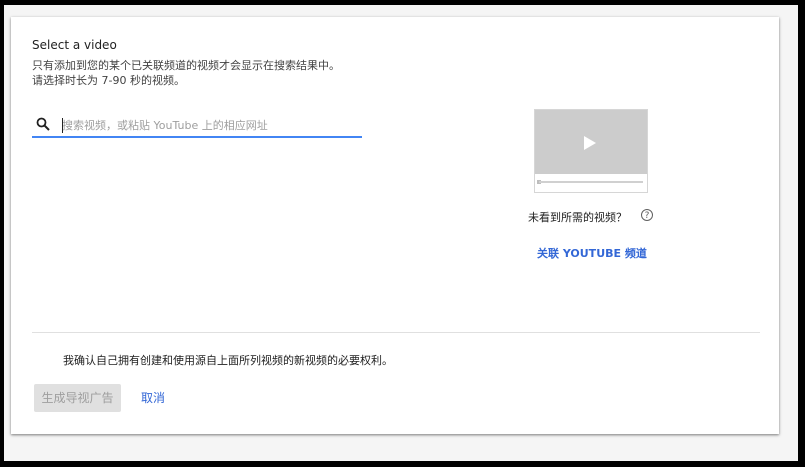 The height and width of the screenshot is (467, 805). What do you see at coordinates (77, 398) in the screenshot?
I see `generate-ad-button: 生成导视广告` at bounding box center [77, 398].